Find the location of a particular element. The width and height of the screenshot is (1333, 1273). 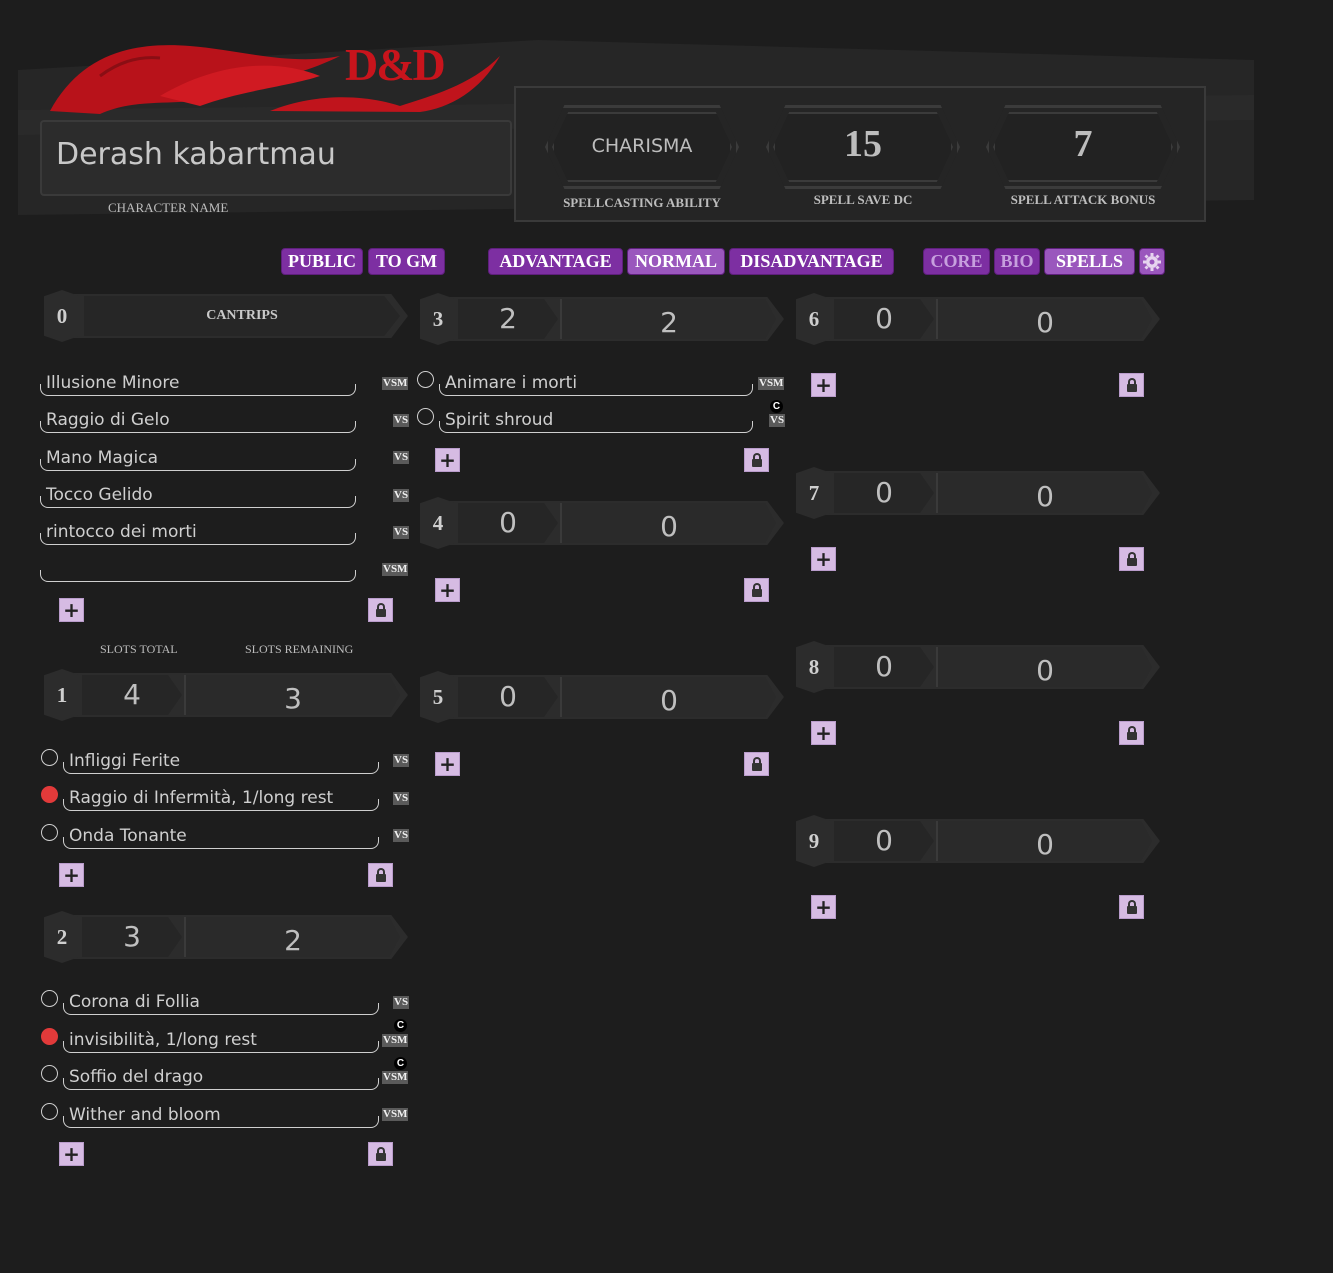

cantrip-row is located at coordinates (198, 569).